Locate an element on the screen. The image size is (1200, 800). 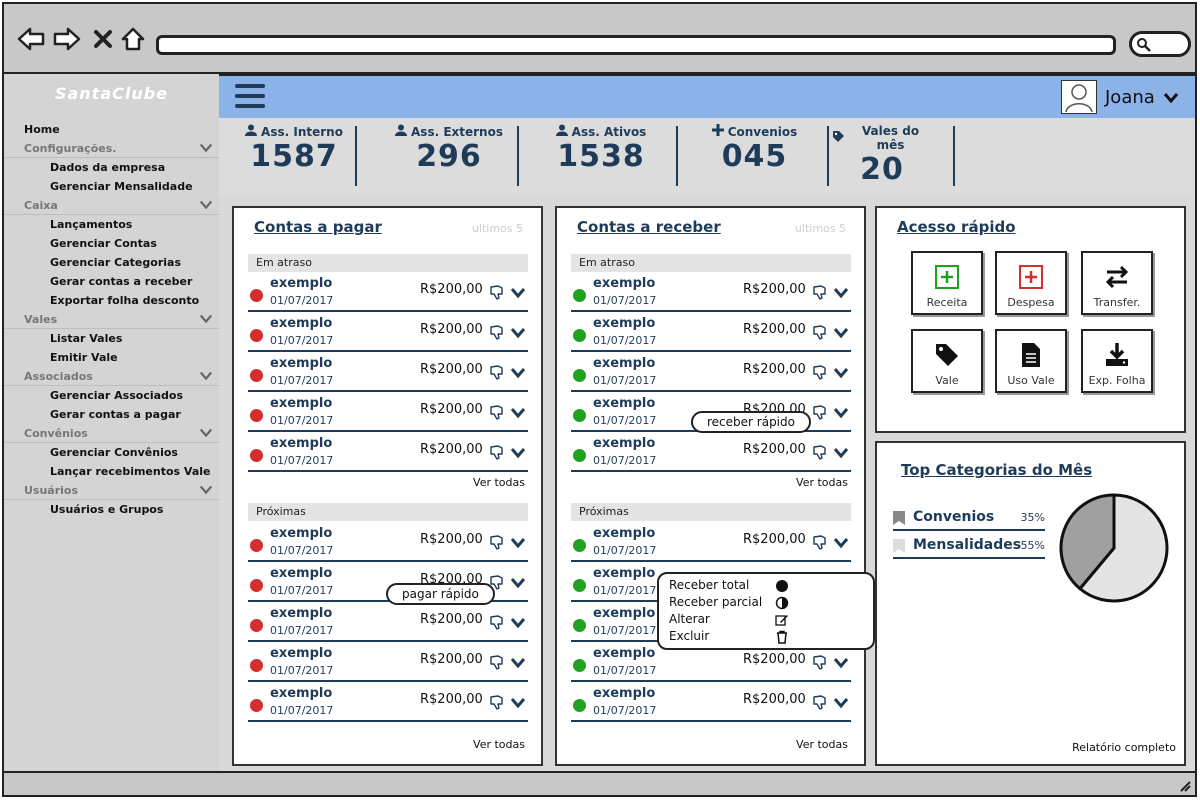
quick-access-button: Exp. Folha is located at coordinates (1117, 361).